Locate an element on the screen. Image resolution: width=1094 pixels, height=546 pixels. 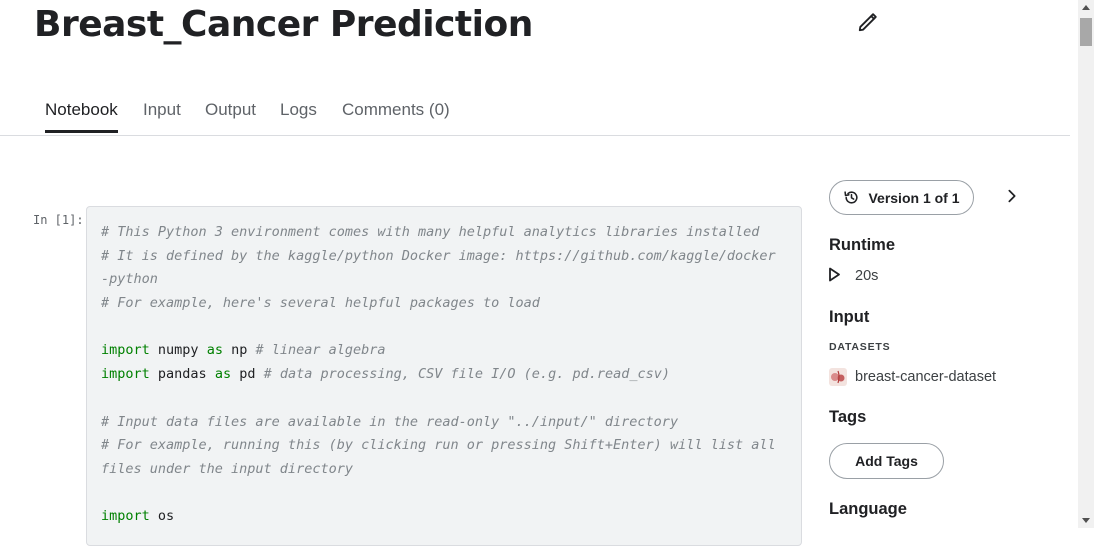
datasets-label: DATASETS is located at coordinates (860, 347).